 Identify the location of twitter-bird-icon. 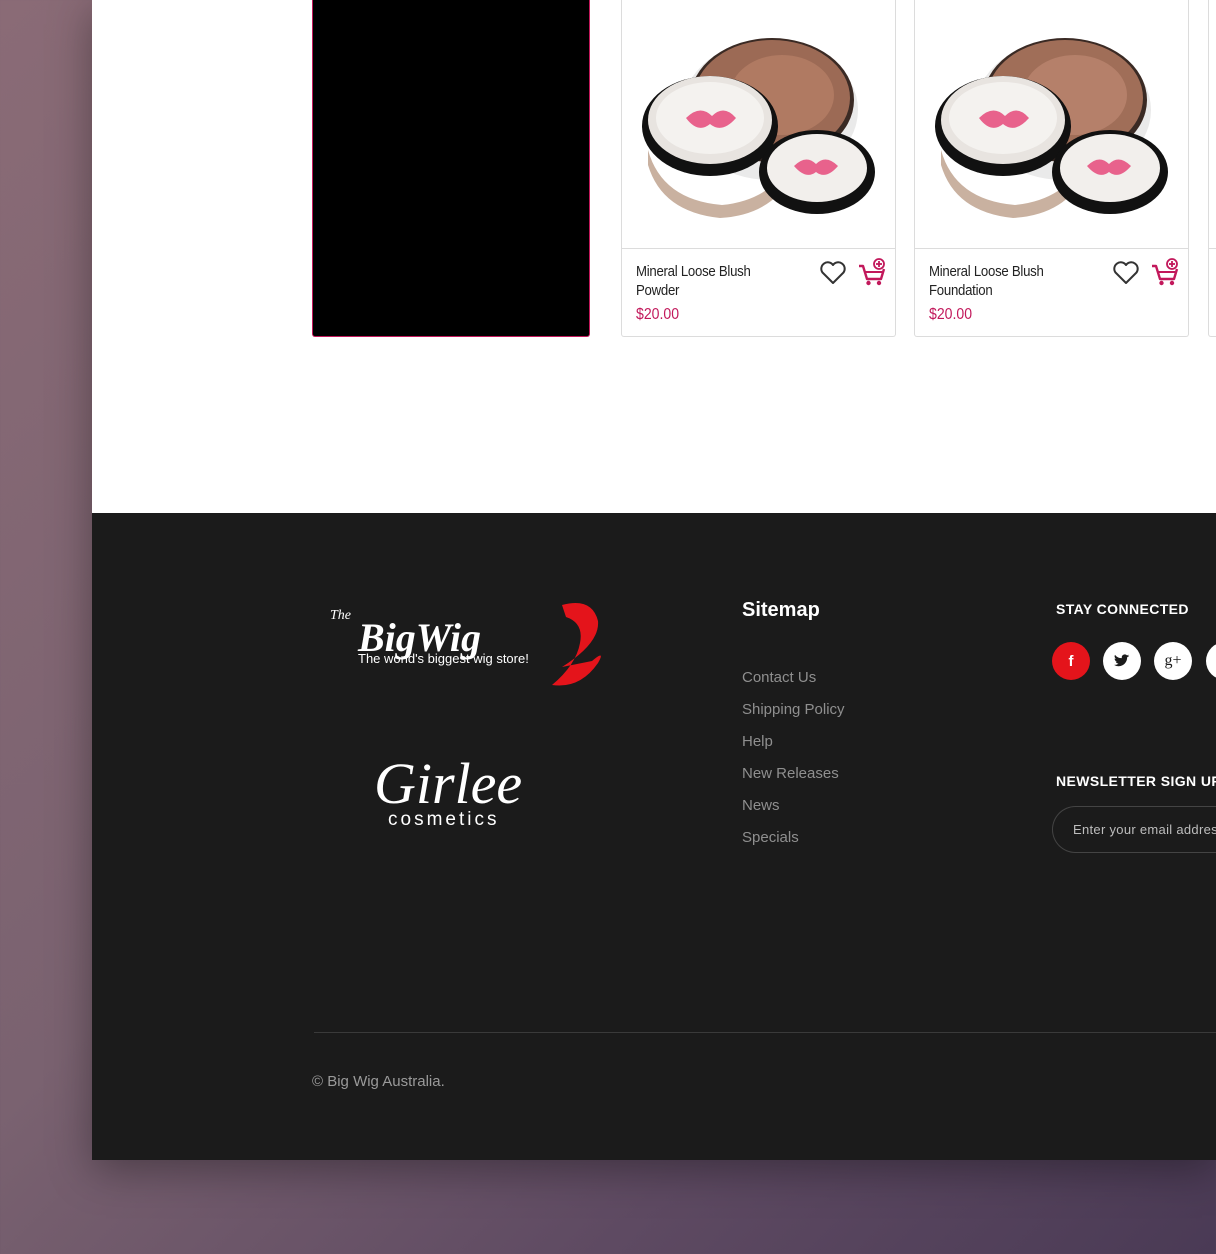
(1122, 660).